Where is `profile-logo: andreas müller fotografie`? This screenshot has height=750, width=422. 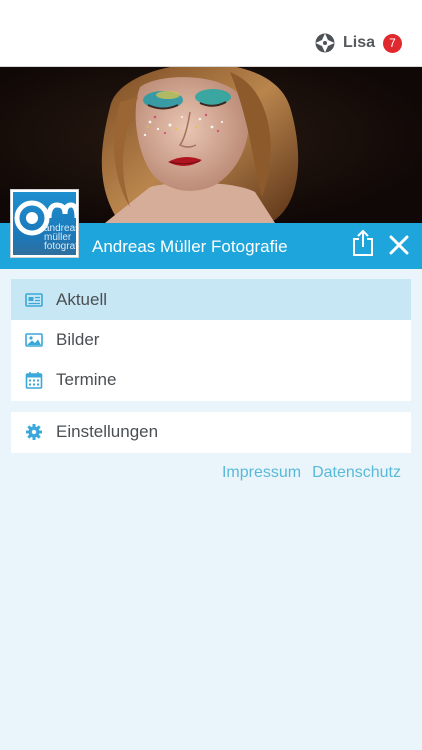
profile-logo: andreas müller fotografie is located at coordinates (44, 223).